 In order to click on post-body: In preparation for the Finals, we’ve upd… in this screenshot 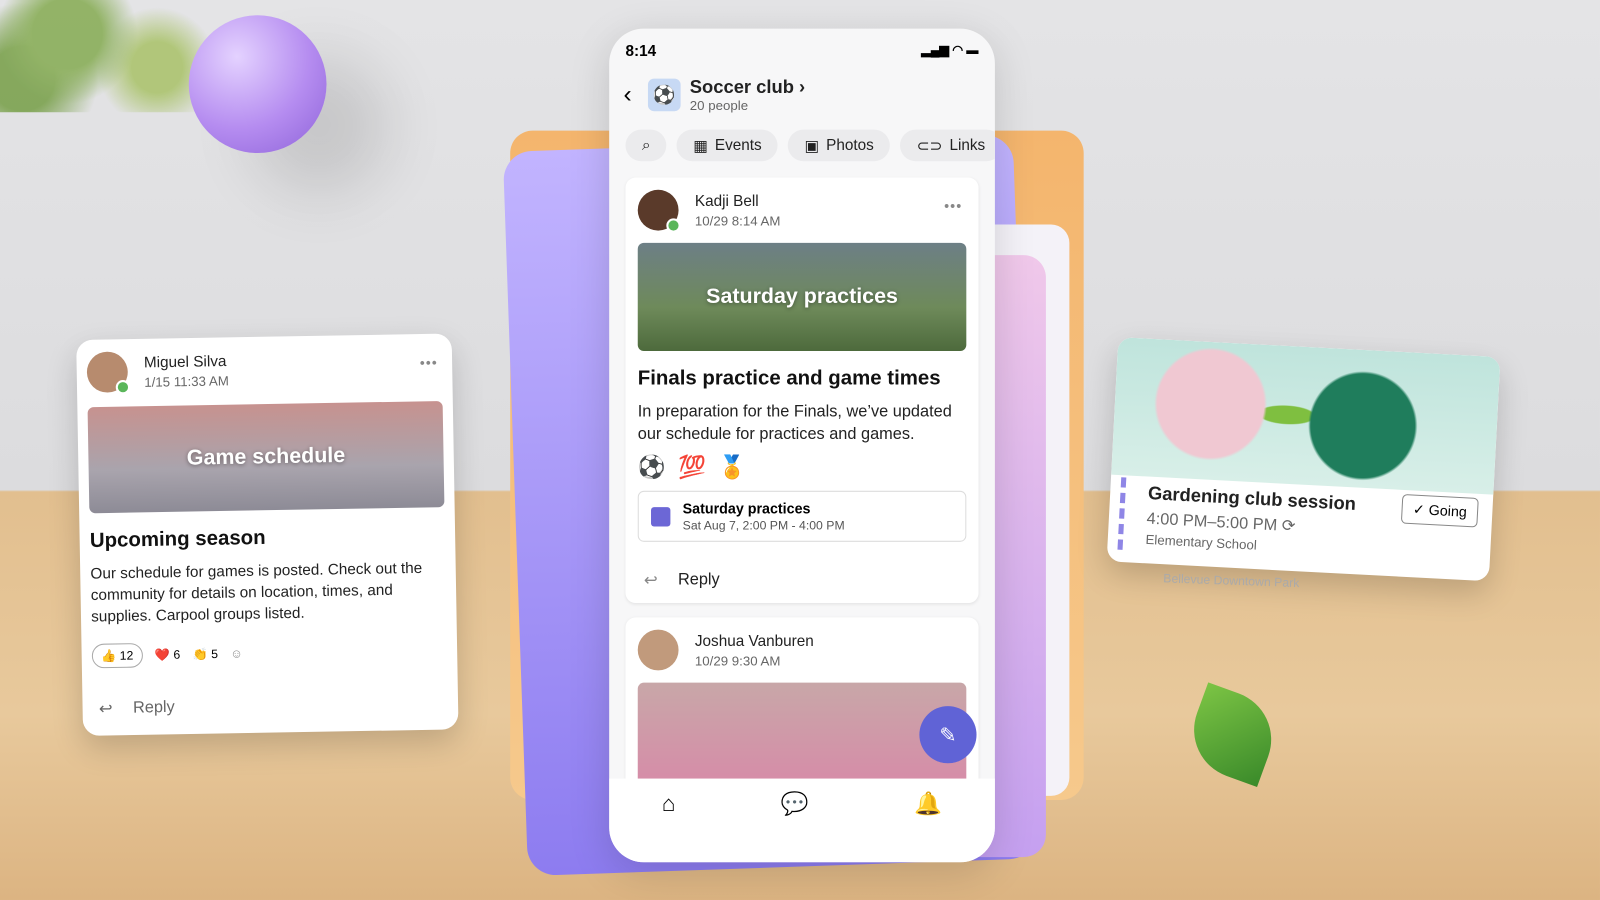, I will do `click(794, 423)`.